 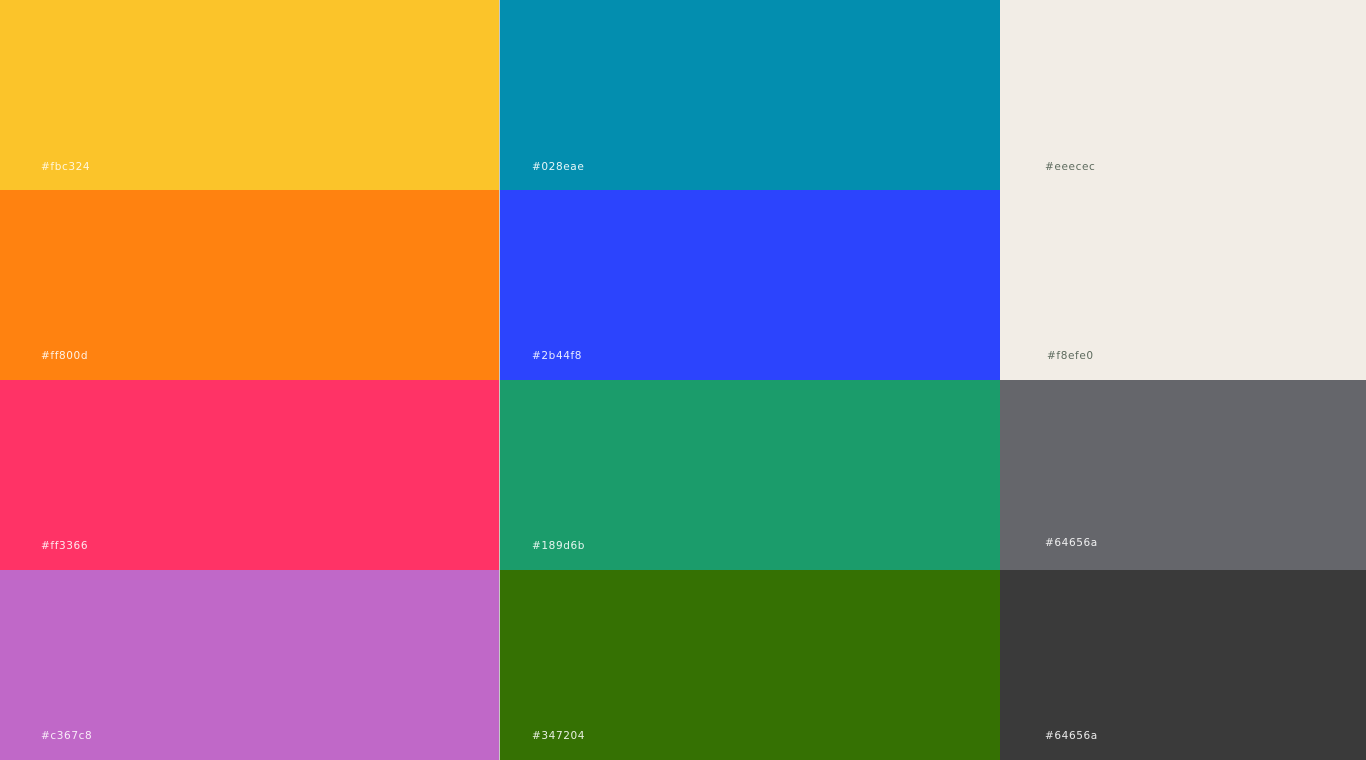 I want to click on color-swatch: #ff3366, so click(x=249, y=475).